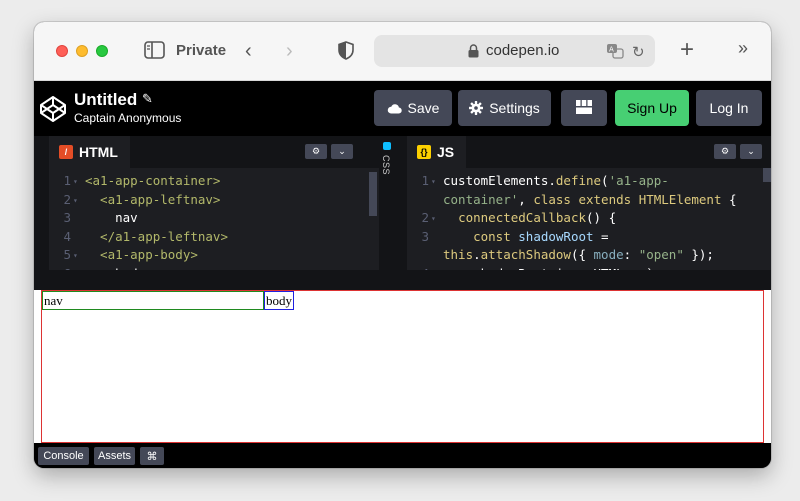 This screenshot has width=800, height=501. What do you see at coordinates (425, 236) in the screenshot?
I see `line-number: 3` at bounding box center [425, 236].